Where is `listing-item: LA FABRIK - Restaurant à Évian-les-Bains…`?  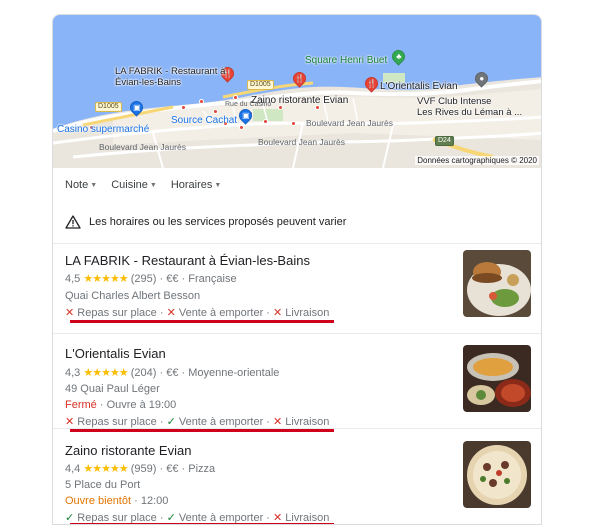
listing-item: LA FABRIK - Restaurant à Évian-les-Bains… is located at coordinates (297, 288).